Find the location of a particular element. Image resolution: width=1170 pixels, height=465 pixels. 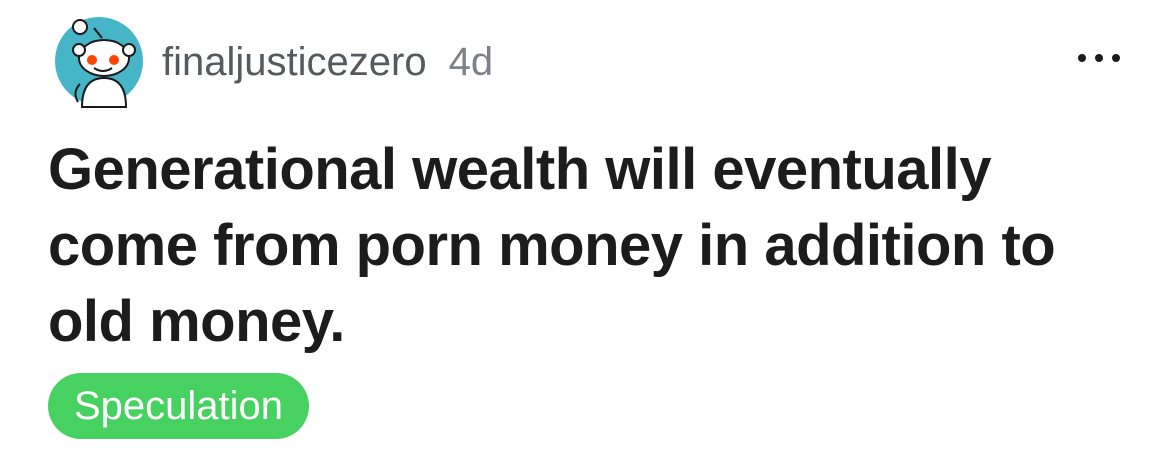

snoo-avatar-icon is located at coordinates (99, 62).